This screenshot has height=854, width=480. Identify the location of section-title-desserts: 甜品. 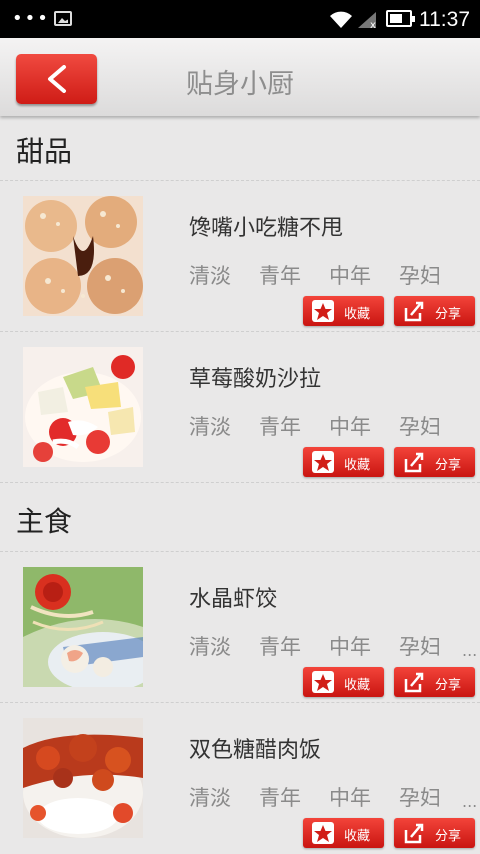
(44, 151).